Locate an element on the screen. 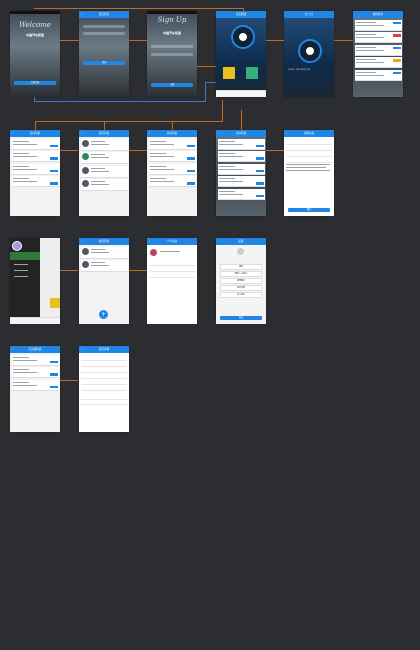 The height and width of the screenshot is (650, 420). settings-item: 意见反馈 is located at coordinates (241, 288).